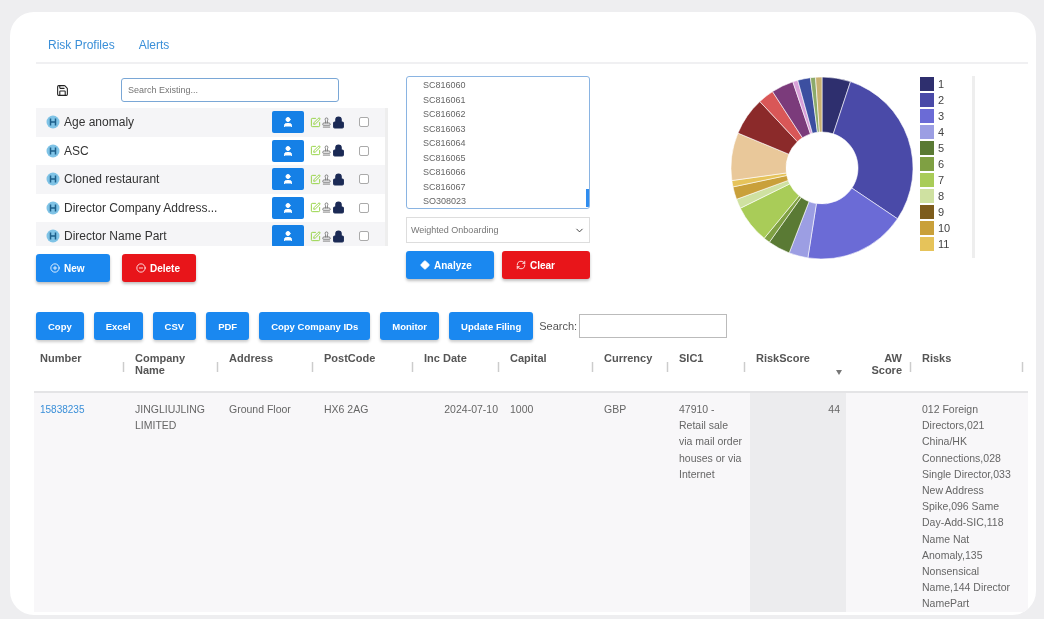 The height and width of the screenshot is (619, 1044). What do you see at coordinates (941, 148) in the screenshot?
I see `legend-label: 5` at bounding box center [941, 148].